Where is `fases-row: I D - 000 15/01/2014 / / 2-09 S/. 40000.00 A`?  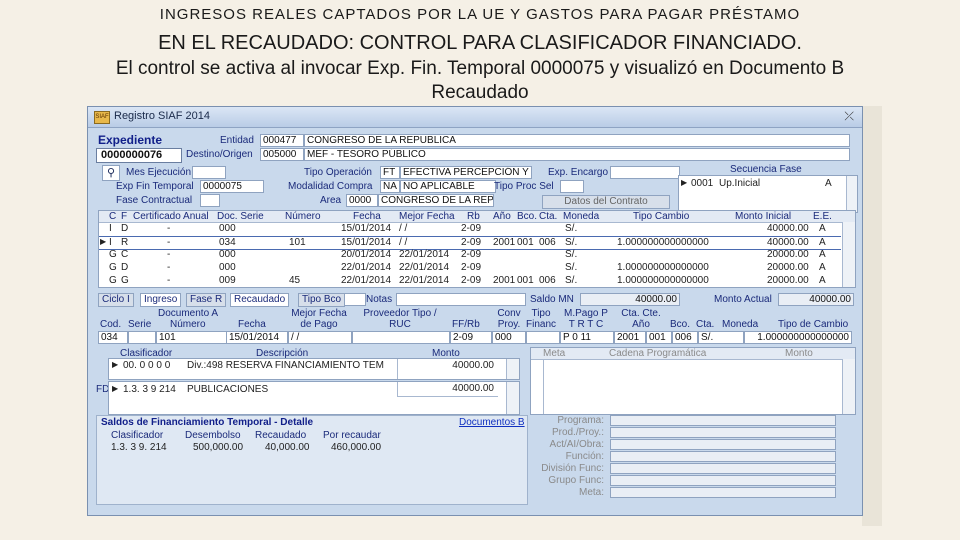 fases-row: I D - 000 15/01/2014 / / 2-09 S/. 40000.00 A is located at coordinates (470, 229).